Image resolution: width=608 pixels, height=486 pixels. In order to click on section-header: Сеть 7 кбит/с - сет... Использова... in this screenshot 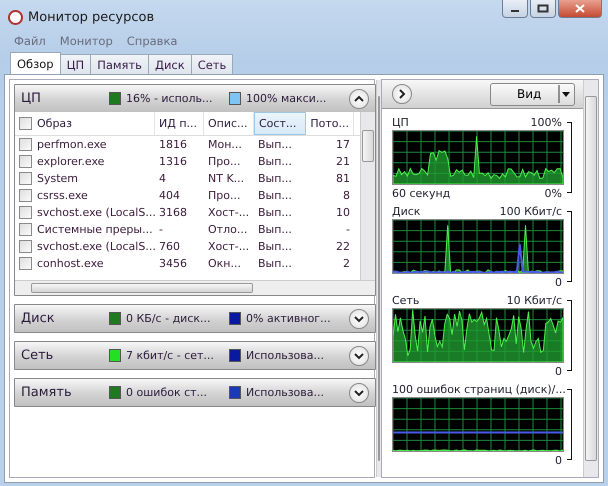, I will do `click(195, 355)`.